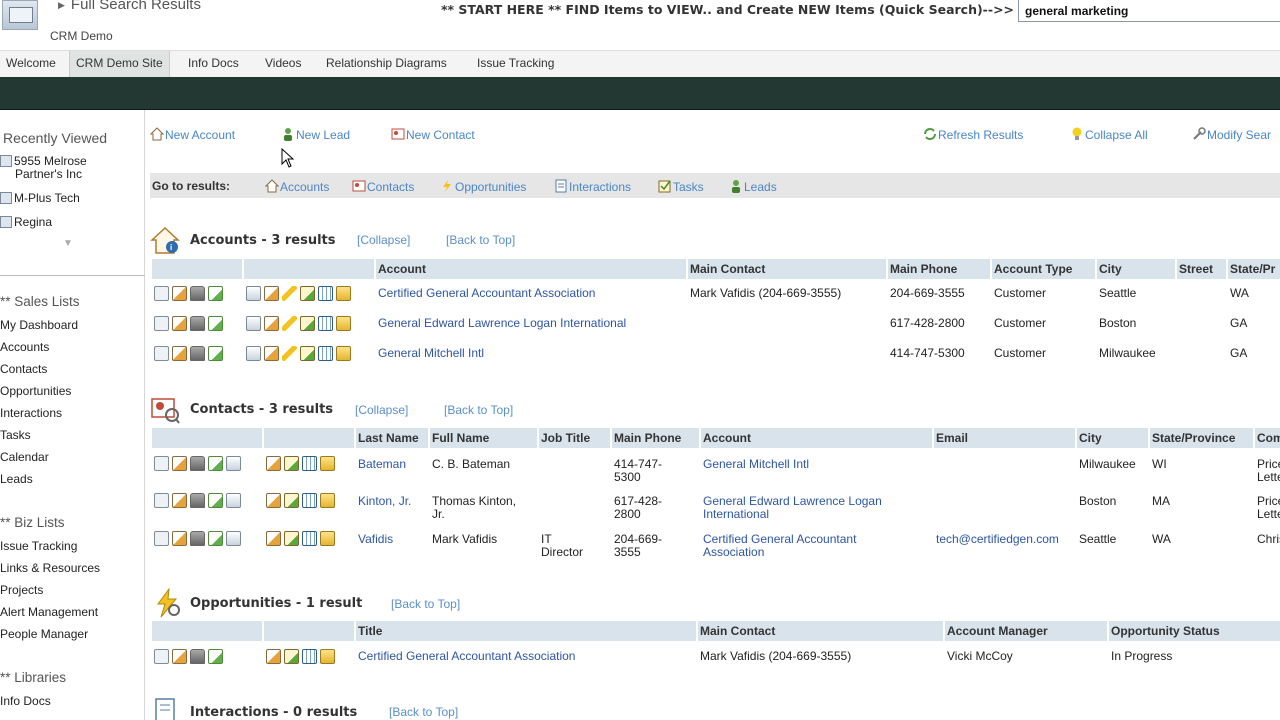  What do you see at coordinates (756, 464) in the screenshot?
I see `account-link: General Mitchell Intl` at bounding box center [756, 464].